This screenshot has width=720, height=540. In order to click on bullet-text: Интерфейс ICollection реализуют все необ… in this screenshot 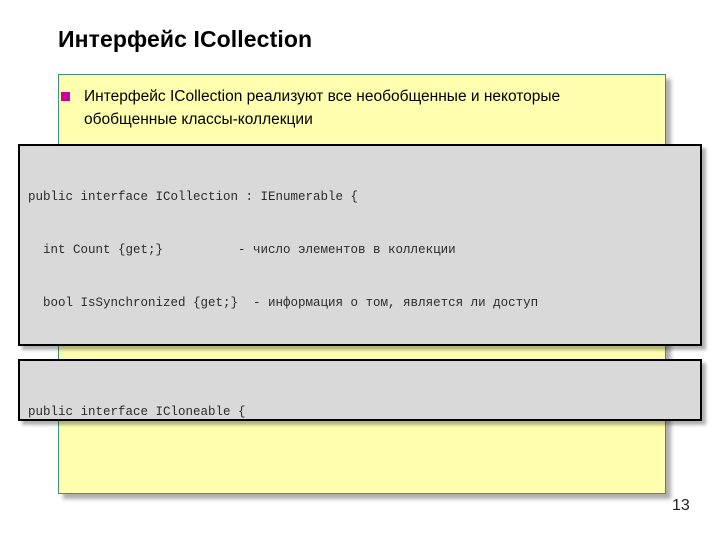, I will do `click(322, 108)`.